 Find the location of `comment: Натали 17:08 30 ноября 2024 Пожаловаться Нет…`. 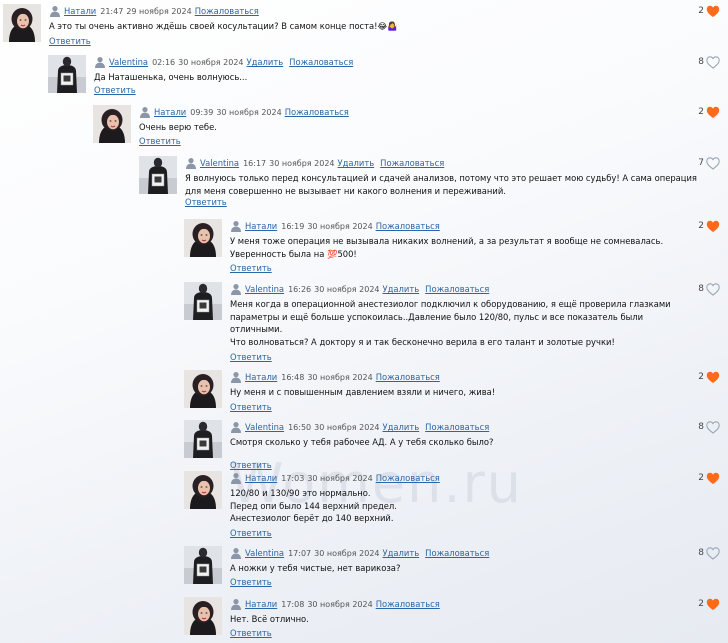

comment: Натали 17:08 30 ноября 2024 Пожаловаться Нет… is located at coordinates (456, 618).